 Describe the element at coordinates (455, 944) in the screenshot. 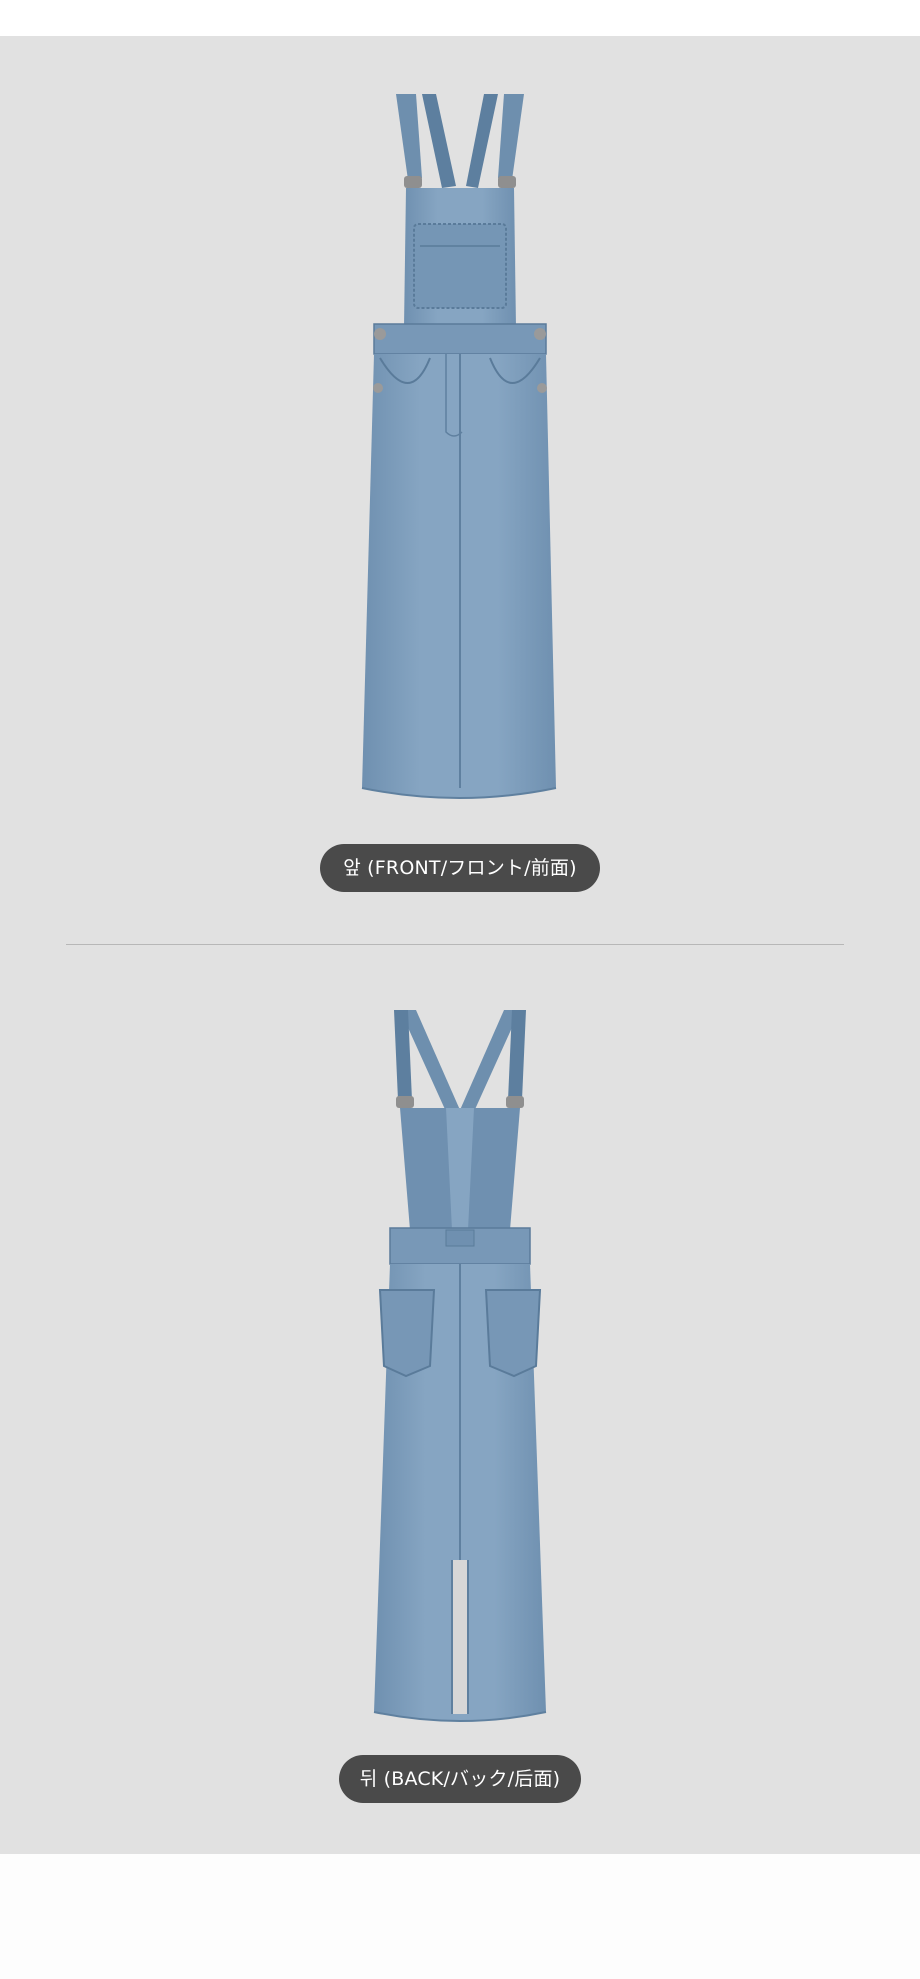

I see `section-divider` at that location.